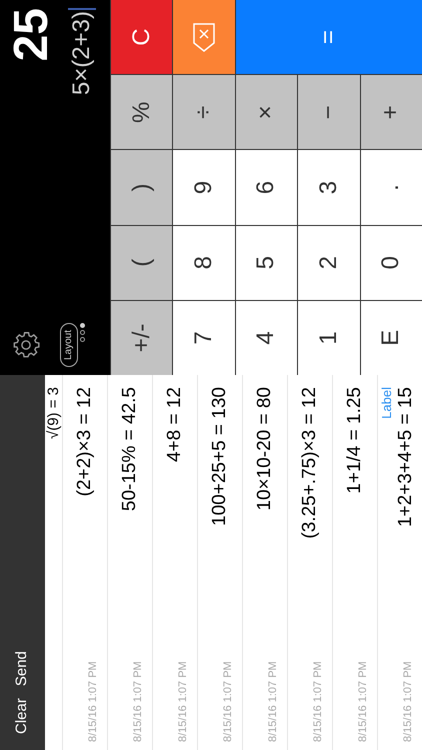  What do you see at coordinates (204, 337) in the screenshot?
I see `calculator-key: 7` at bounding box center [204, 337].